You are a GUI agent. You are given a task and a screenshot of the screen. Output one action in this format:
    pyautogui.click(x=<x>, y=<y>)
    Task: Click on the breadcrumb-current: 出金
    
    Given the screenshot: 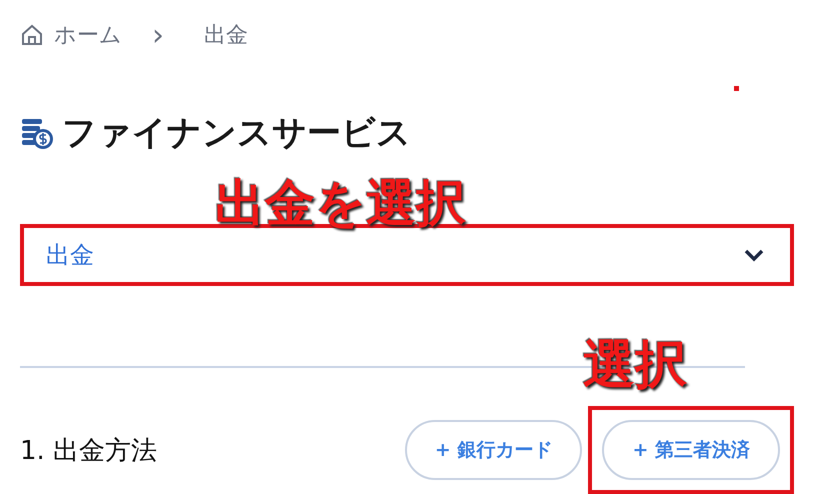 What is the action you would take?
    pyautogui.click(x=226, y=36)
    